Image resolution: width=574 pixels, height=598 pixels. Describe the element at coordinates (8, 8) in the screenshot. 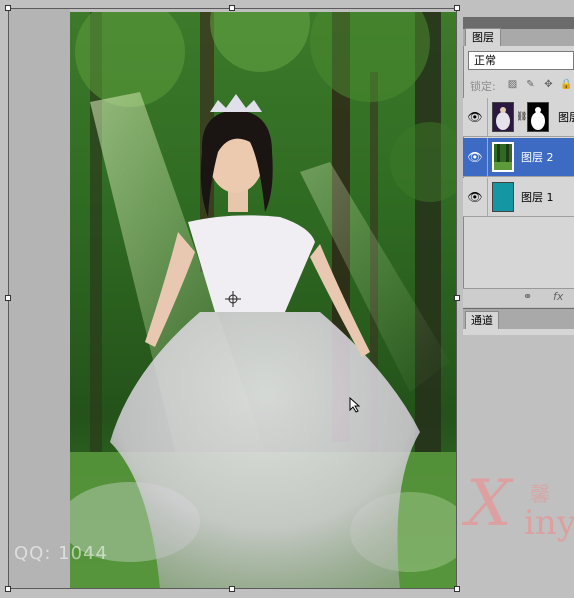

I see `transform-handle-top-left` at that location.